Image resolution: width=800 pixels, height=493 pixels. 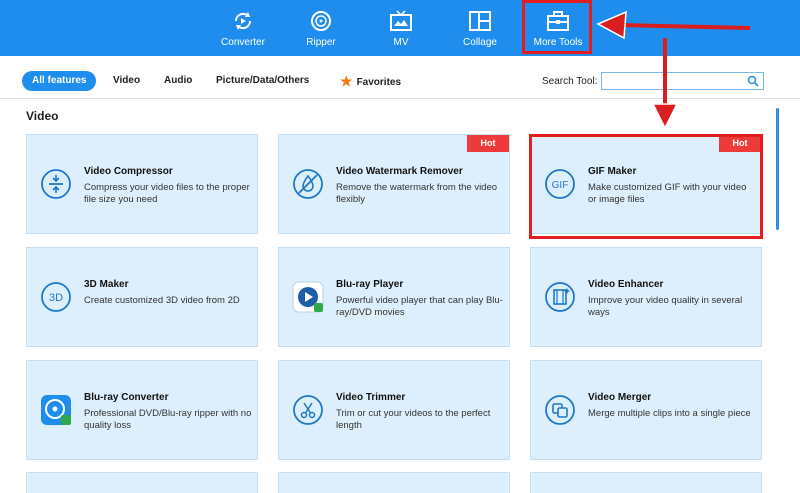 What do you see at coordinates (126, 81) in the screenshot?
I see `filter-video: Video` at bounding box center [126, 81].